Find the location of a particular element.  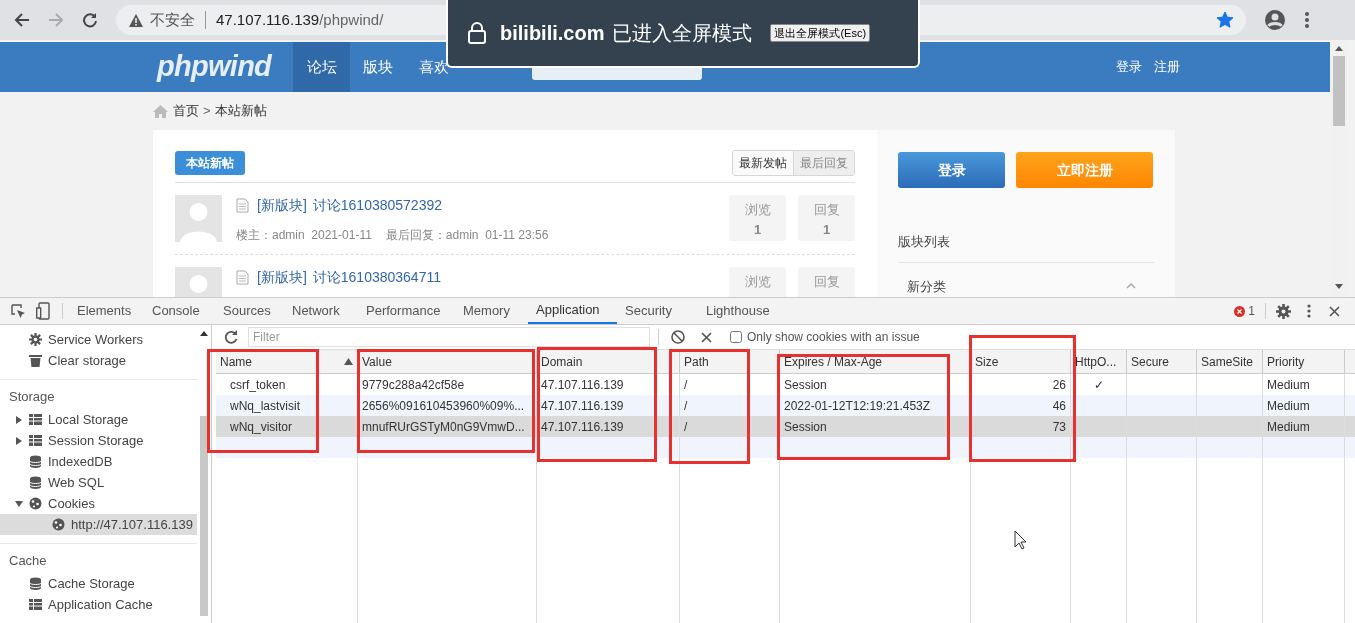

category-label: 新分类 is located at coordinates (926, 286).